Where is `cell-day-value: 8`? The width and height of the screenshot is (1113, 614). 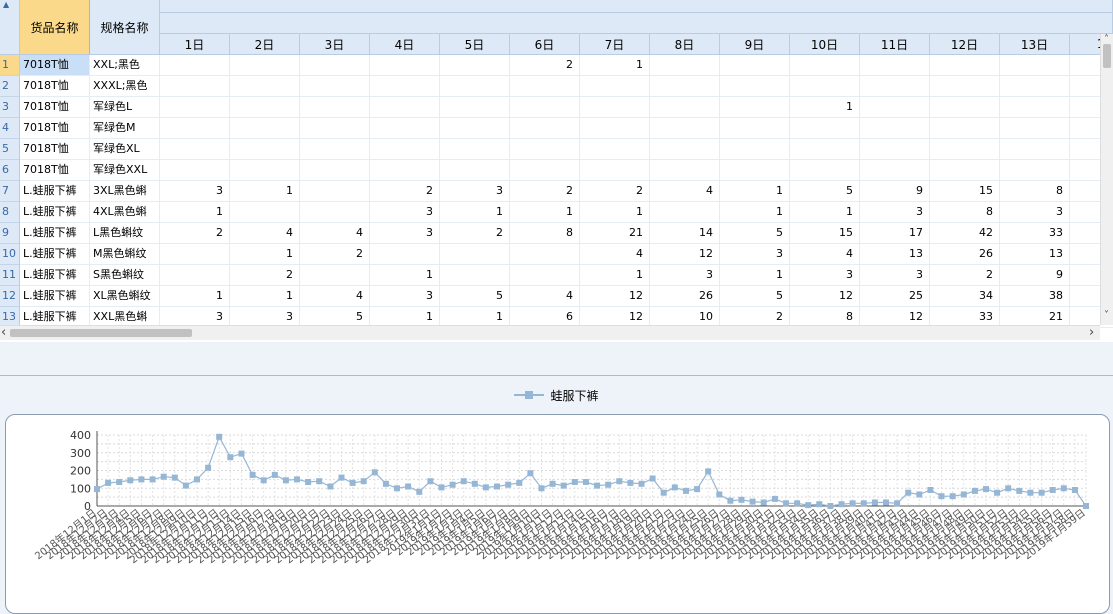
cell-day-value: 8 is located at coordinates (1035, 191).